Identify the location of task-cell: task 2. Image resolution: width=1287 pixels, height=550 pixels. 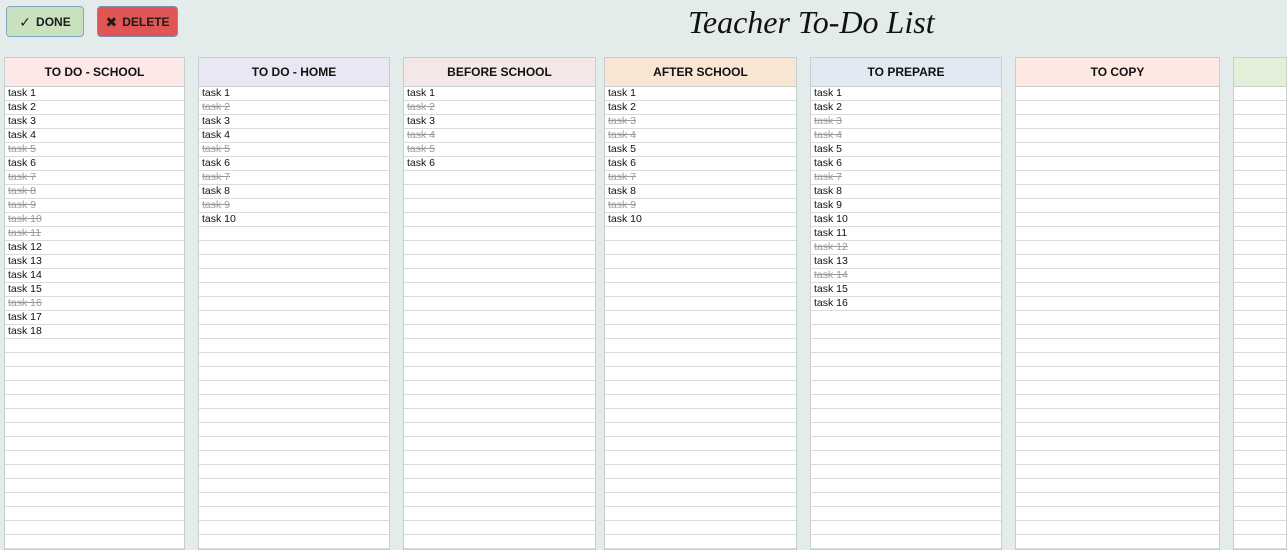
(906, 108).